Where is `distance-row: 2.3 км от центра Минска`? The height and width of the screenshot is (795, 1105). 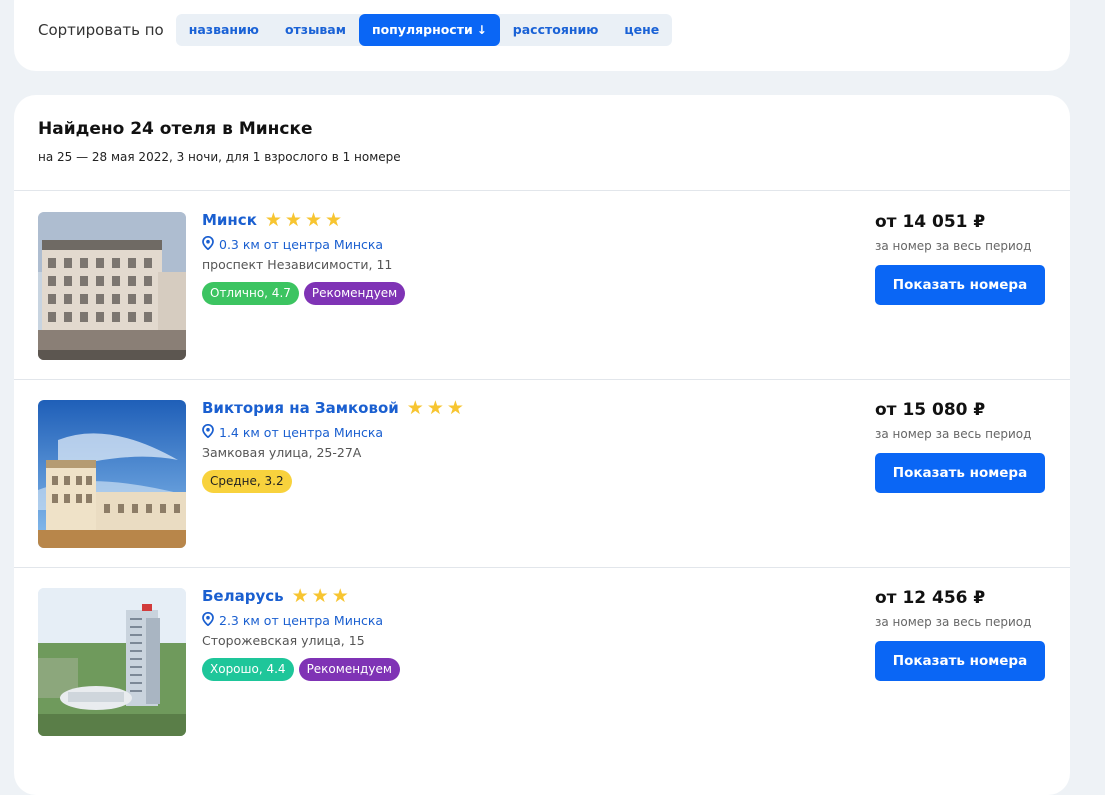
distance-row: 2.3 км от центра Минска is located at coordinates (293, 620).